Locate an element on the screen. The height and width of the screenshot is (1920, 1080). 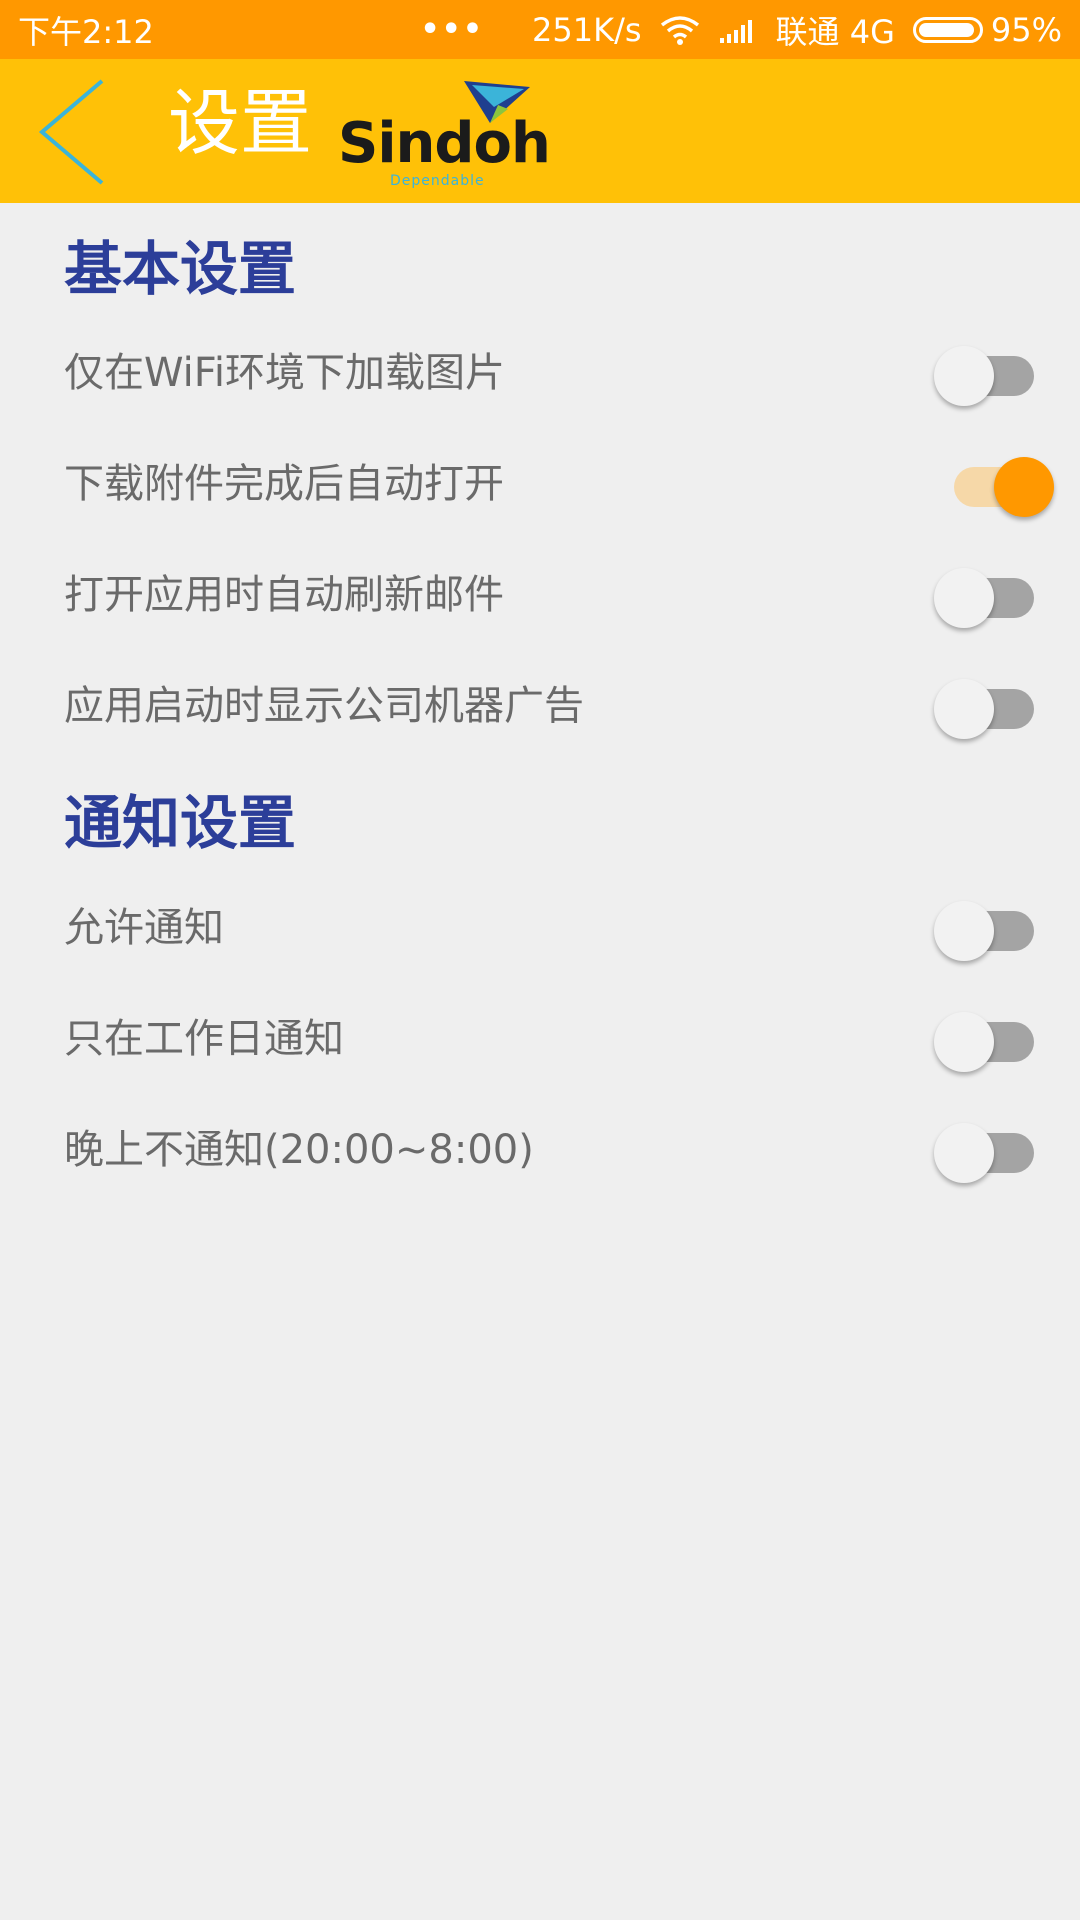
toggle-allow-notifications is located at coordinates (987, 926).